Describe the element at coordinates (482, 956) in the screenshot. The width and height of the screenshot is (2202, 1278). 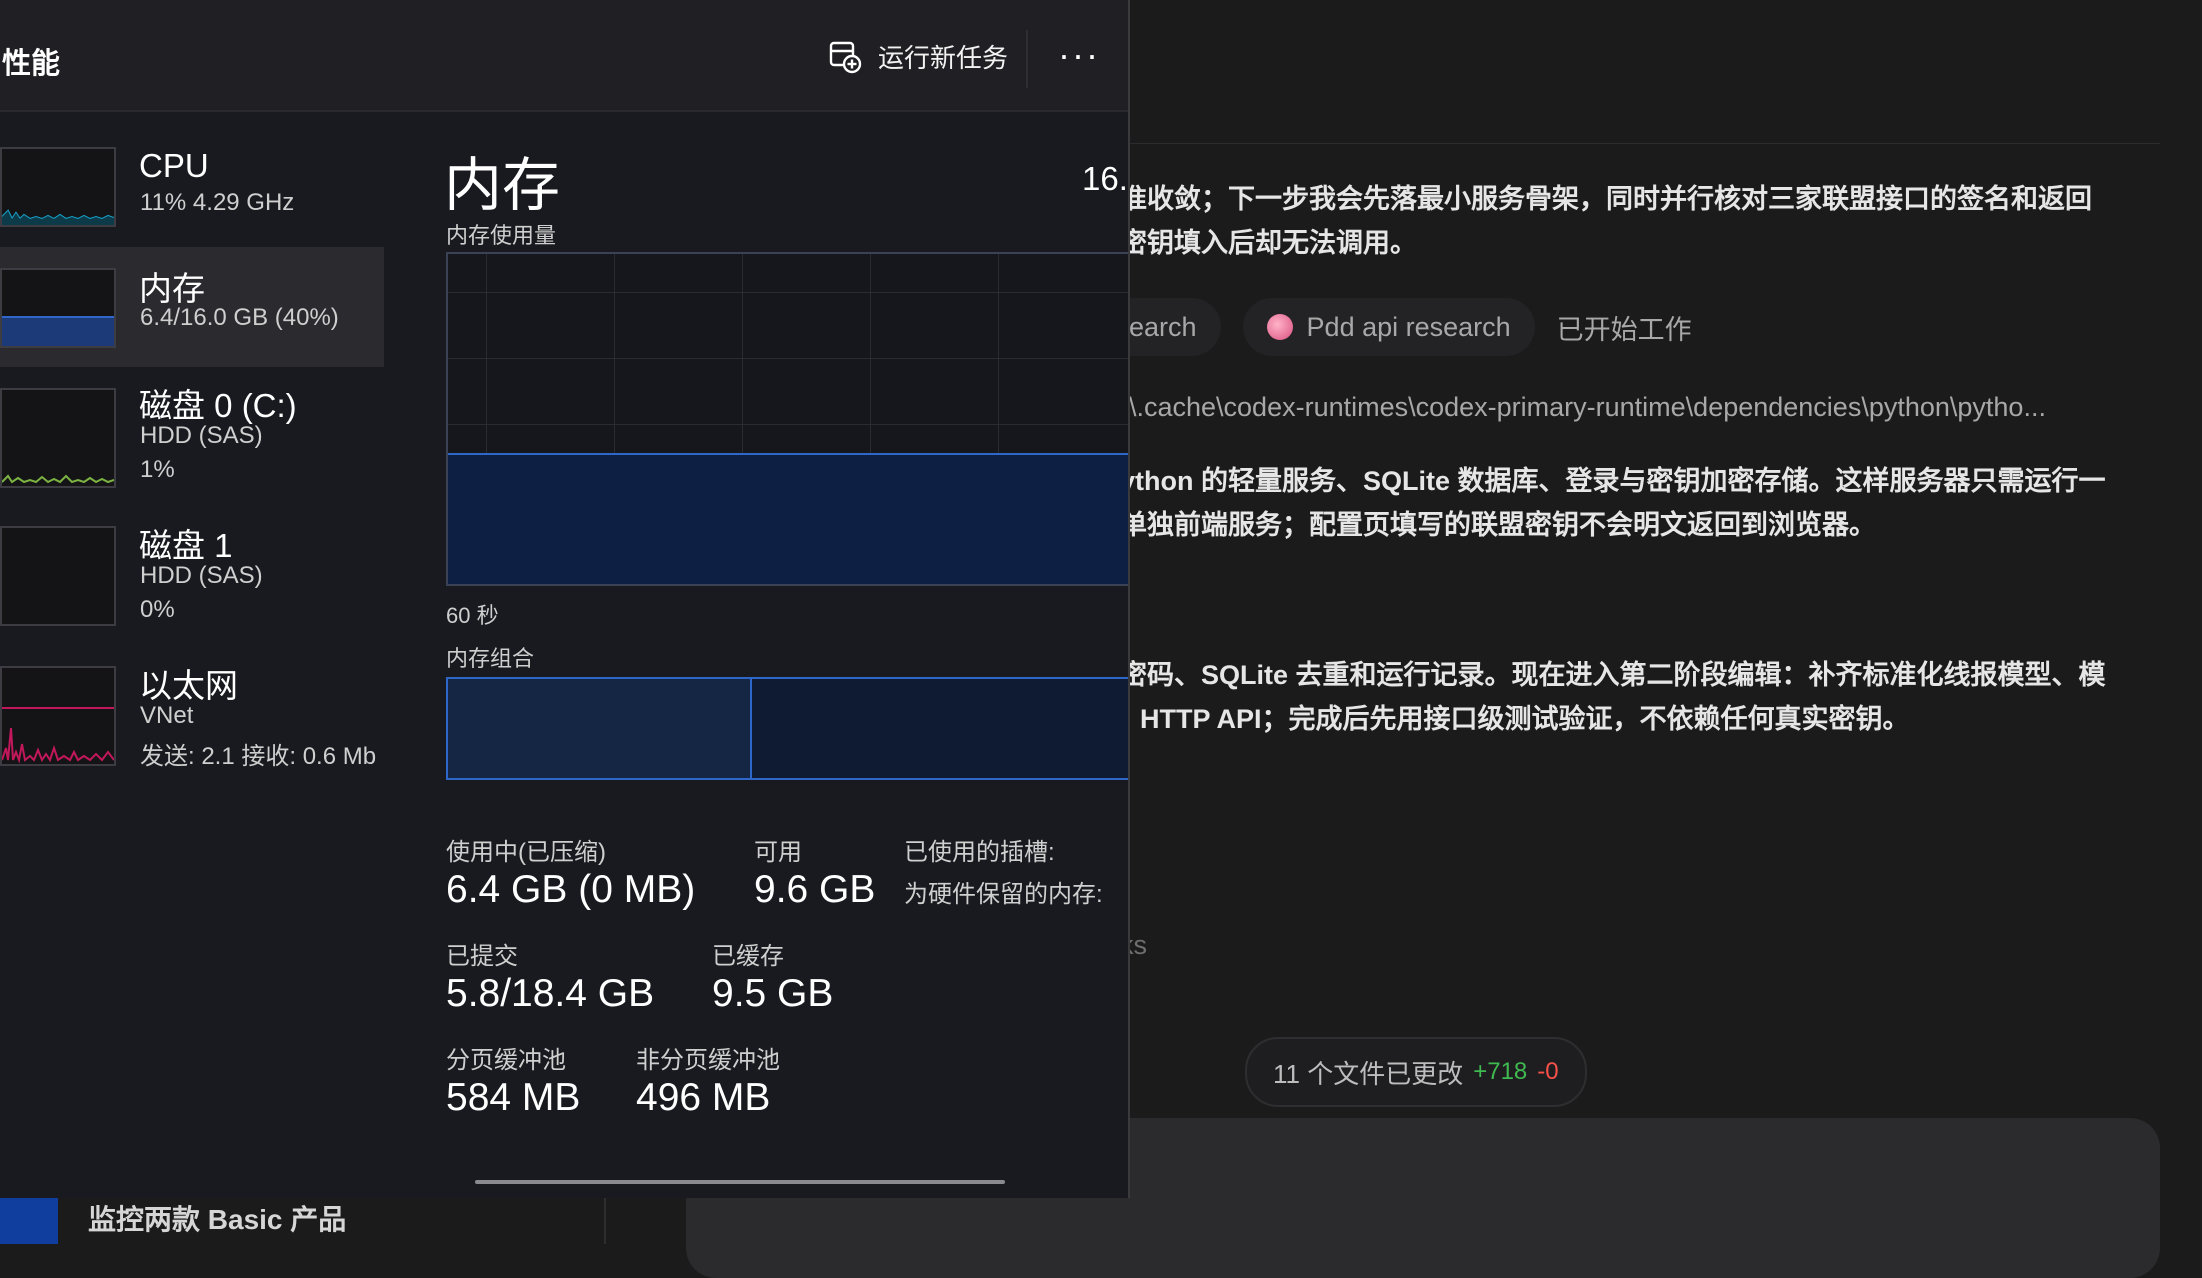
I see `committed-label: 已提交` at that location.